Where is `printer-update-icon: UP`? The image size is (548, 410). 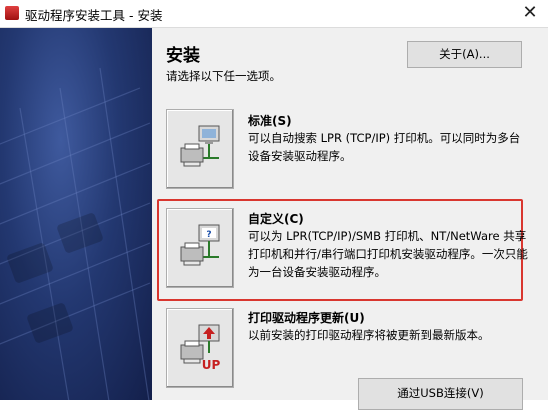
printer-update-icon: UP is located at coordinates (200, 348).